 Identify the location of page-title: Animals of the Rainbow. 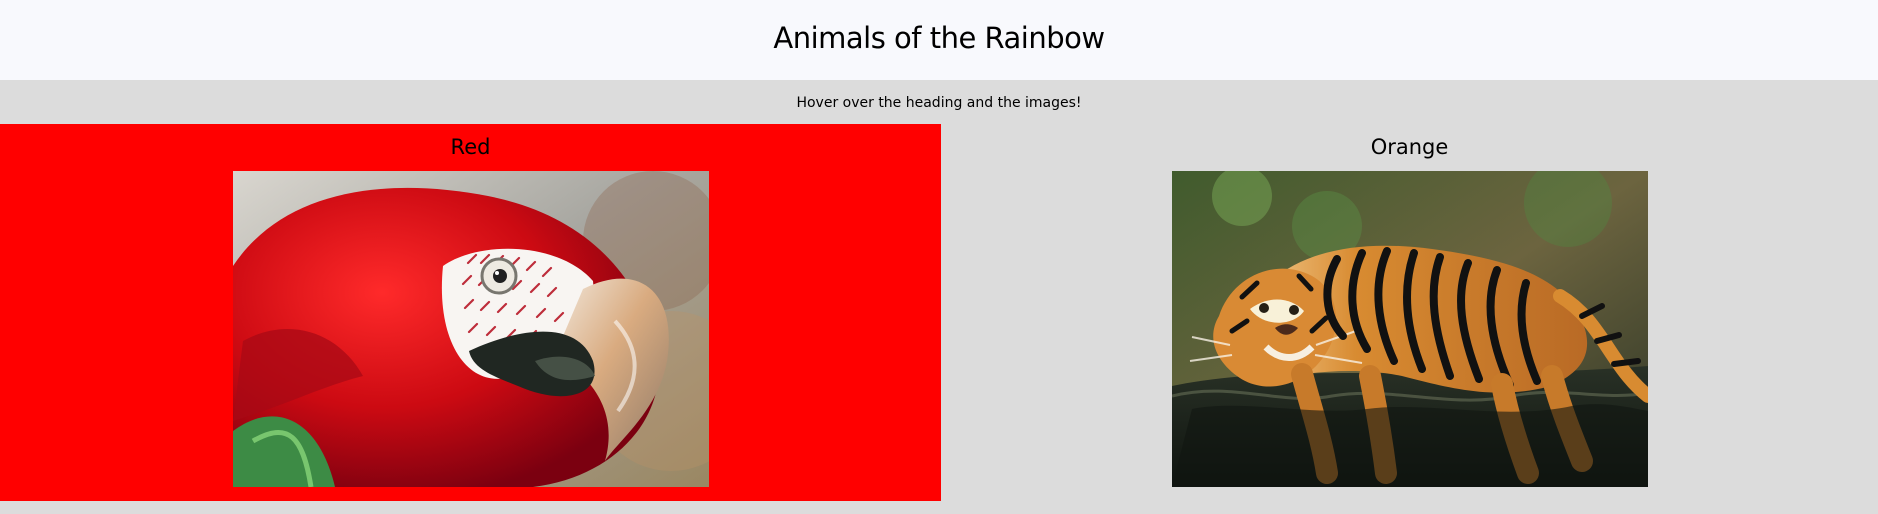
(939, 38).